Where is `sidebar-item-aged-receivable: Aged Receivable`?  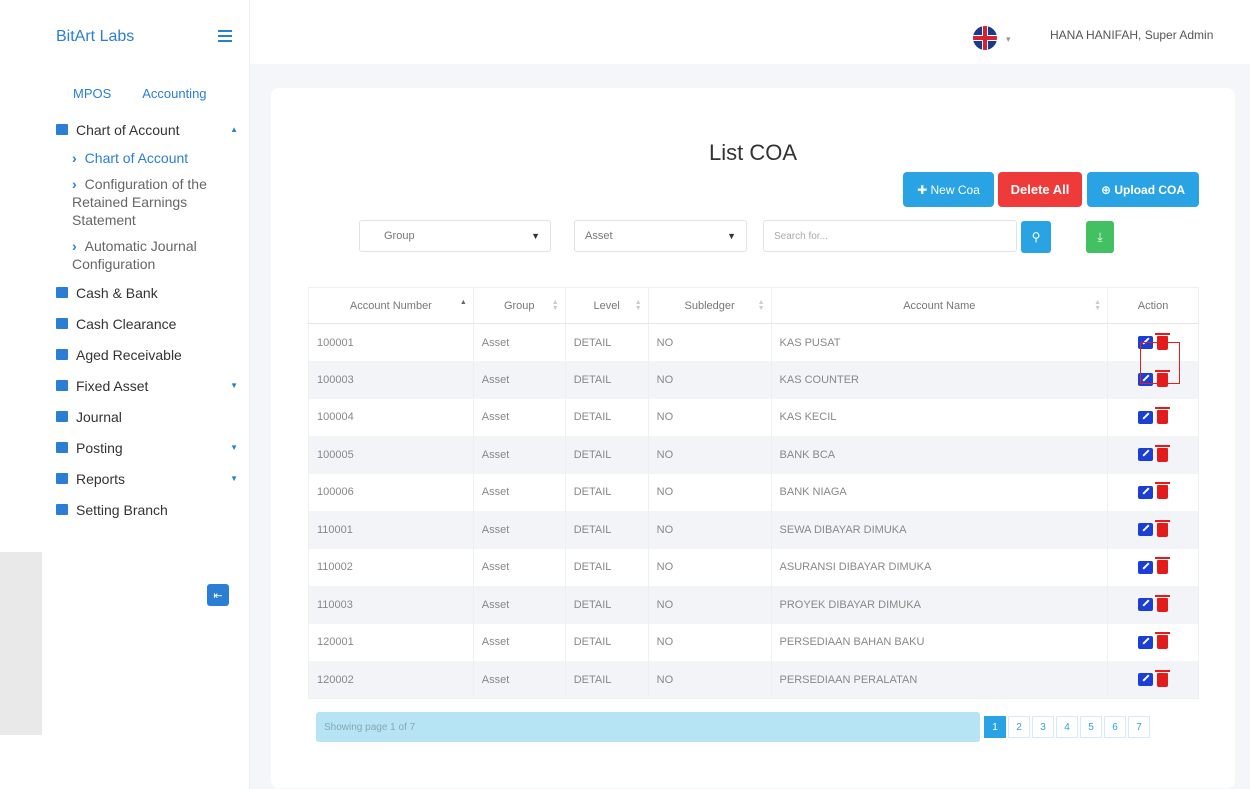 sidebar-item-aged-receivable: Aged Receivable is located at coordinates (151, 354).